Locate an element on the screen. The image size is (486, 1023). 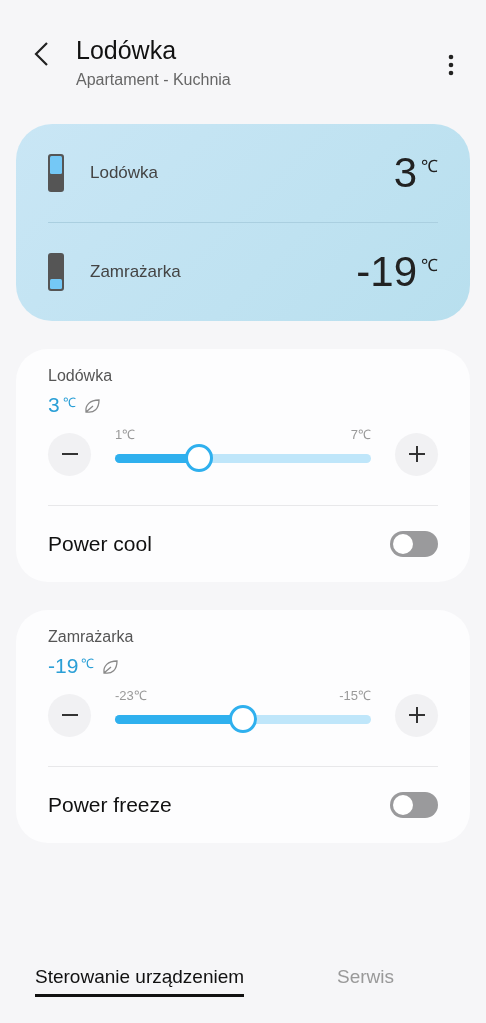
compartment-name: Lodówka is located at coordinates (125, 173).